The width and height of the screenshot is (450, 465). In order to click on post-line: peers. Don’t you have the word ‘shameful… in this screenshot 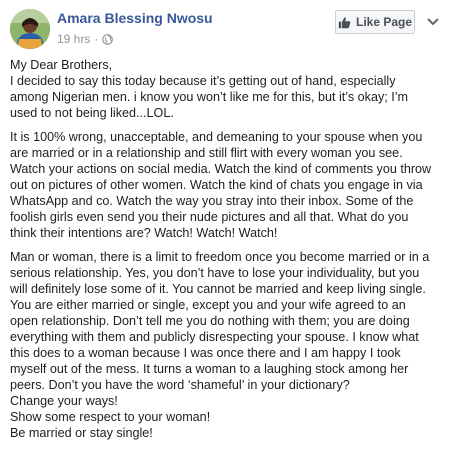, I will do `click(180, 385)`.